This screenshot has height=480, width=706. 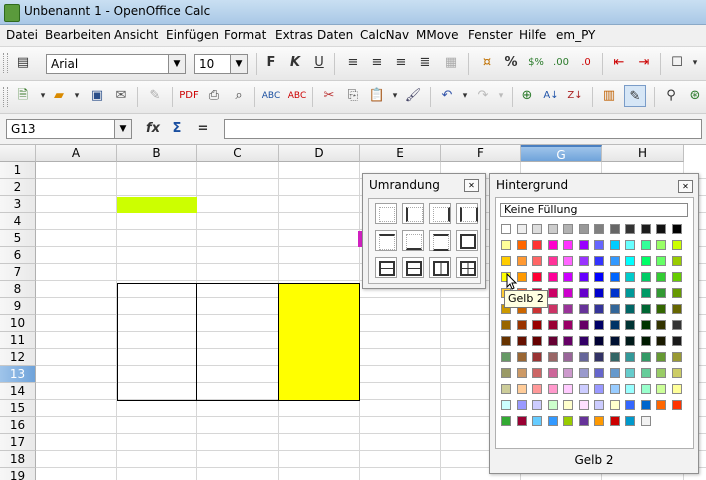 What do you see at coordinates (440, 213) in the screenshot?
I see `border-right-button` at bounding box center [440, 213].